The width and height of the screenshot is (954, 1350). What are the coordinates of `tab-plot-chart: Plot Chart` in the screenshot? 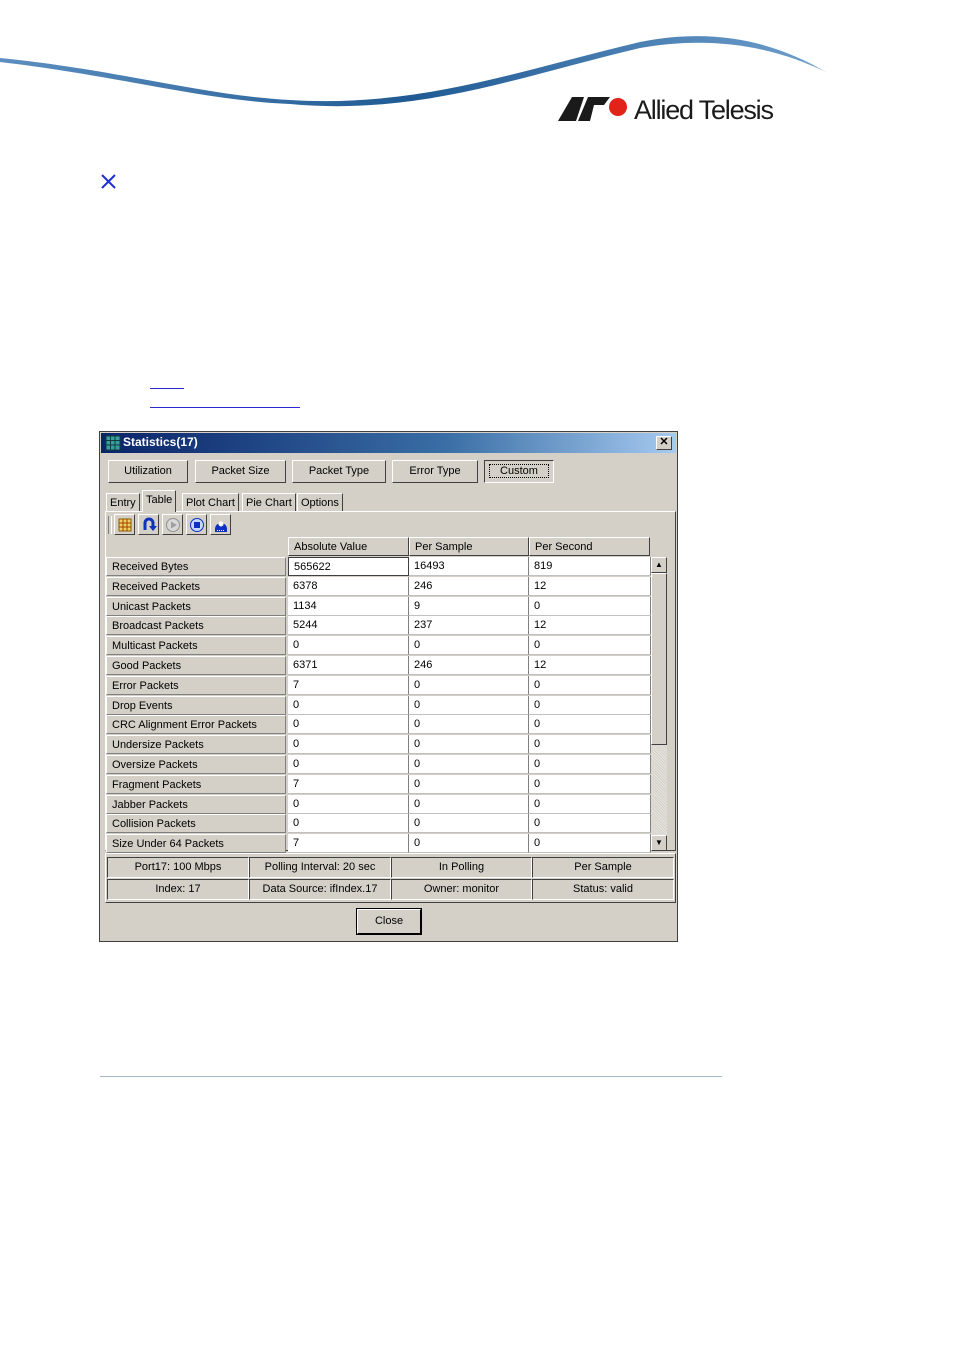 It's located at (210, 502).